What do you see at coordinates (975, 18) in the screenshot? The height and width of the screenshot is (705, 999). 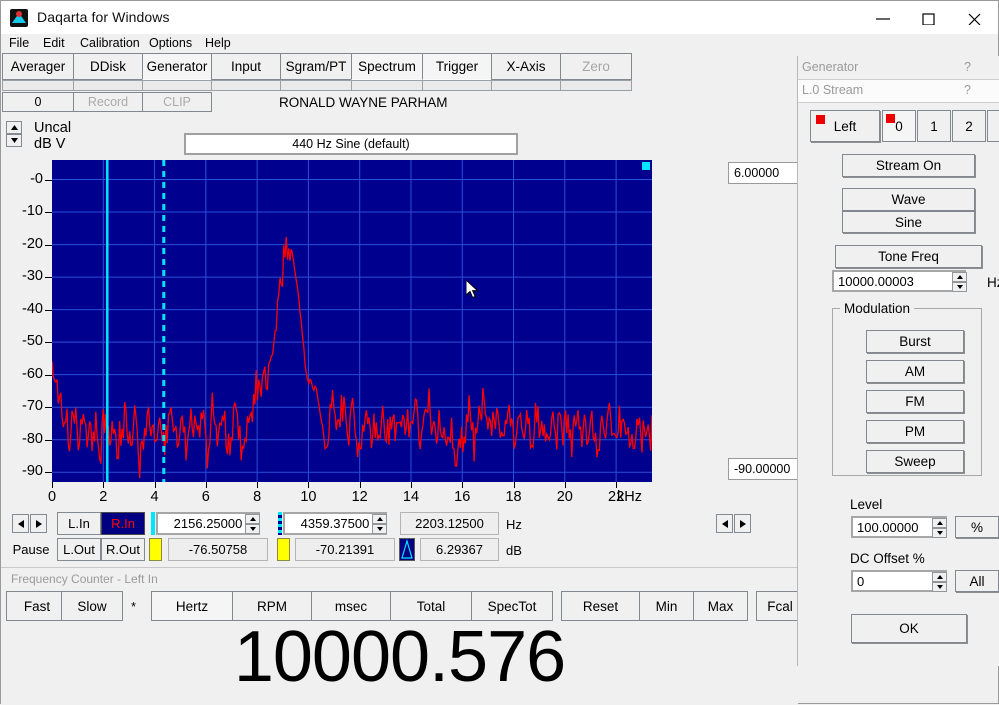 I see `close-button` at bounding box center [975, 18].